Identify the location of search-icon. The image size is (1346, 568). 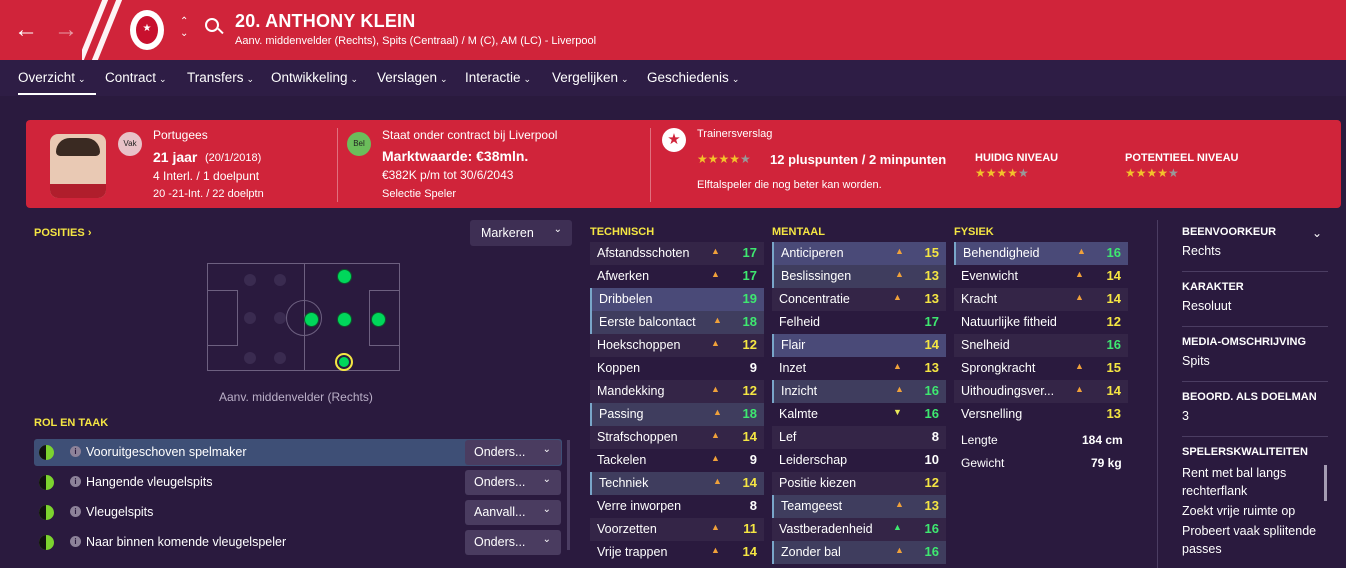
(212, 25).